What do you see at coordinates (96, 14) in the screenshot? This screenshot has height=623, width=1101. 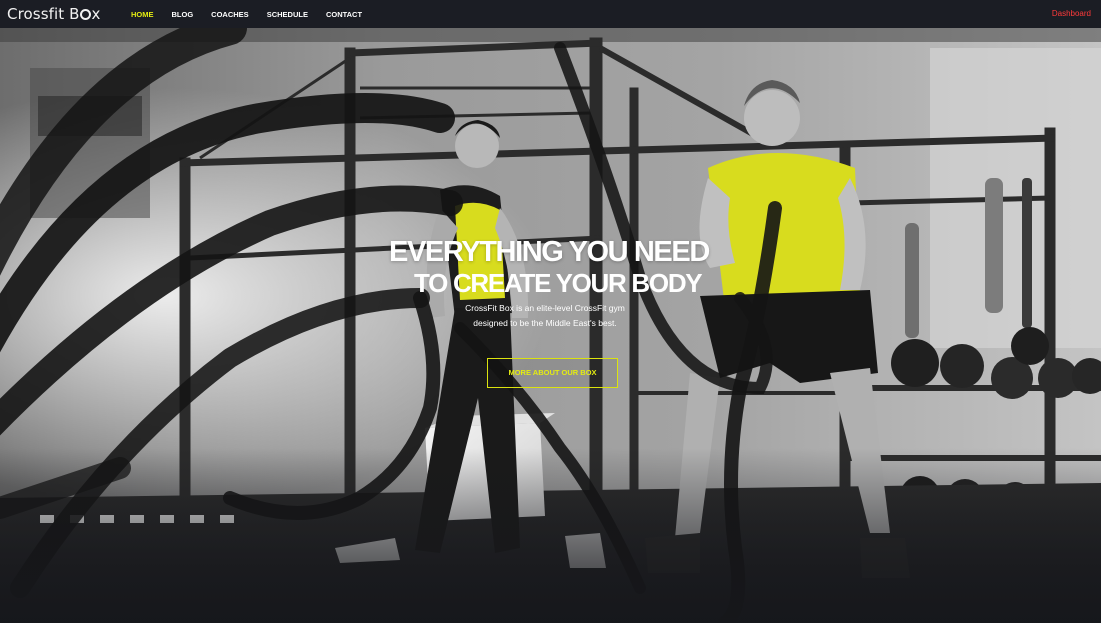 I see `logo-text-suffix: x` at bounding box center [96, 14].